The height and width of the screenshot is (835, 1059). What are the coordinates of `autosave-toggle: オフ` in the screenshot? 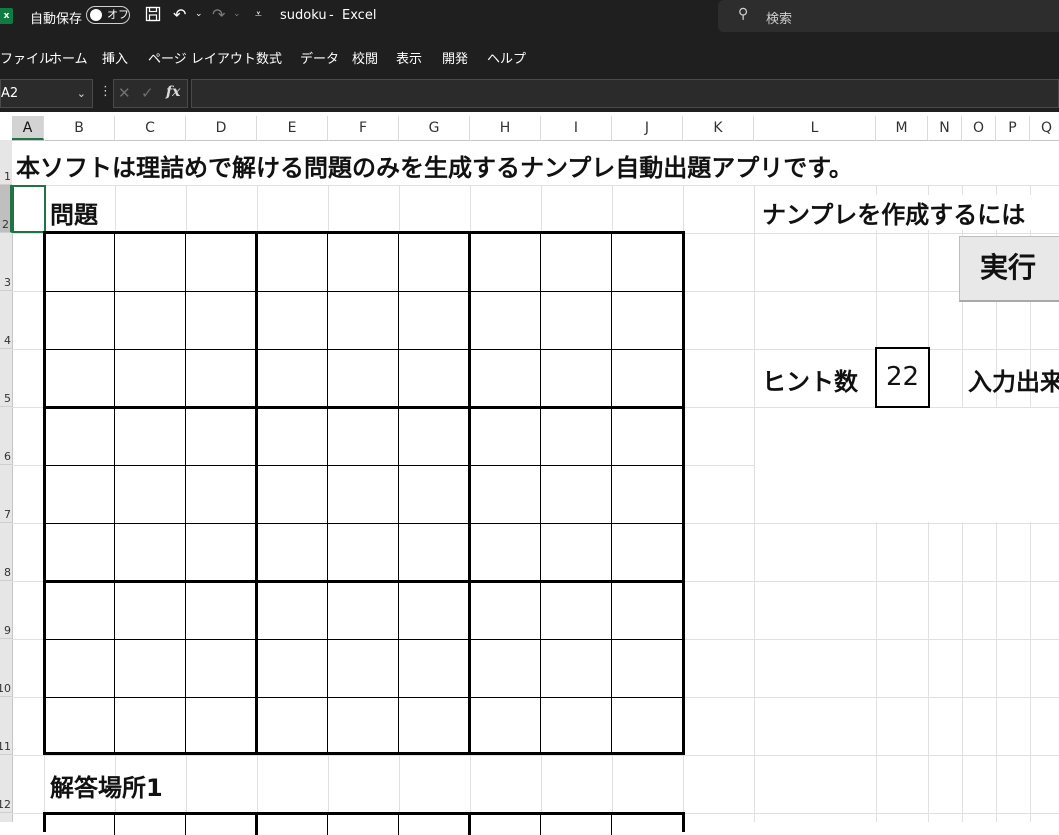 It's located at (108, 15).